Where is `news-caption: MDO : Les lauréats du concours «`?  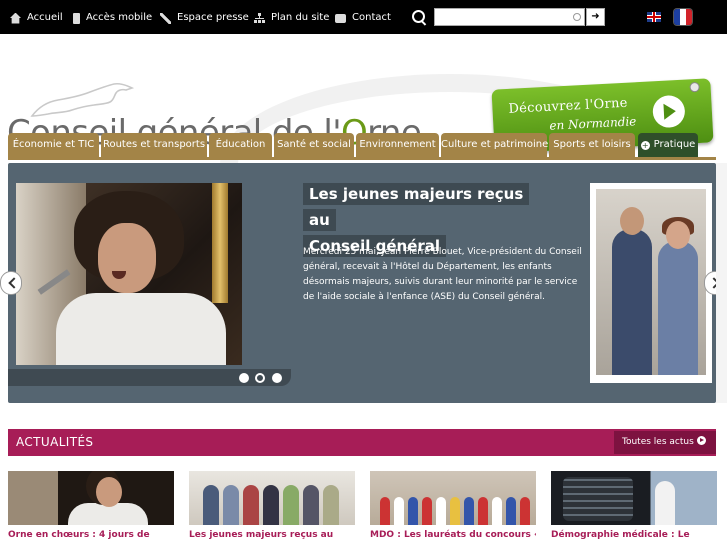 news-caption: MDO : Les lauréats du concours « is located at coordinates (453, 535).